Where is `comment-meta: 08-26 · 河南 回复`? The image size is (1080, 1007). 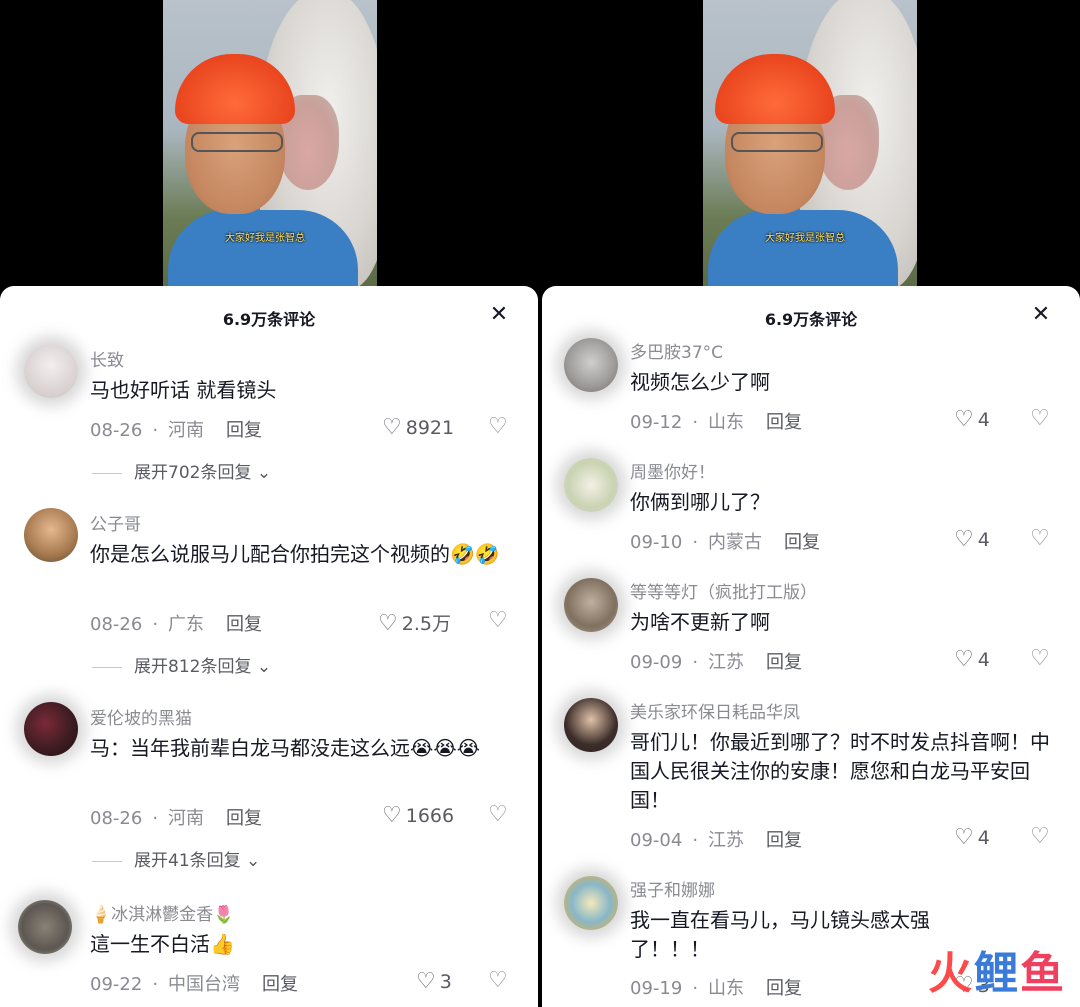
comment-meta: 08-26 · 河南 回复 is located at coordinates (176, 429).